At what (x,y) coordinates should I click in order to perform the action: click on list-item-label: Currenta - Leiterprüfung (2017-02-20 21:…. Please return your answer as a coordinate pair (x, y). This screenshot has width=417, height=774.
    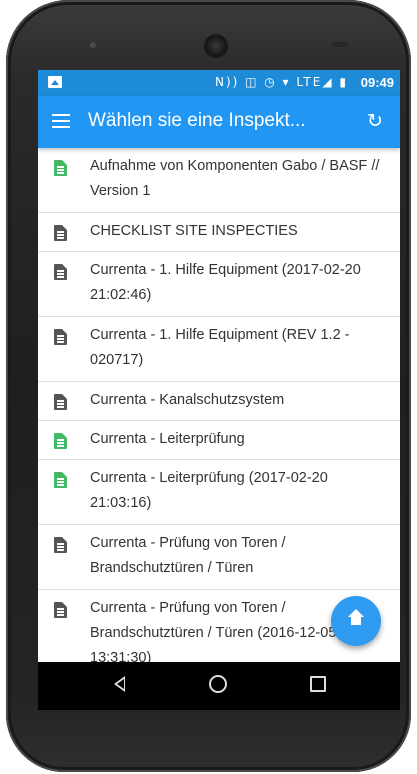
    Looking at the image, I should click on (209, 490).